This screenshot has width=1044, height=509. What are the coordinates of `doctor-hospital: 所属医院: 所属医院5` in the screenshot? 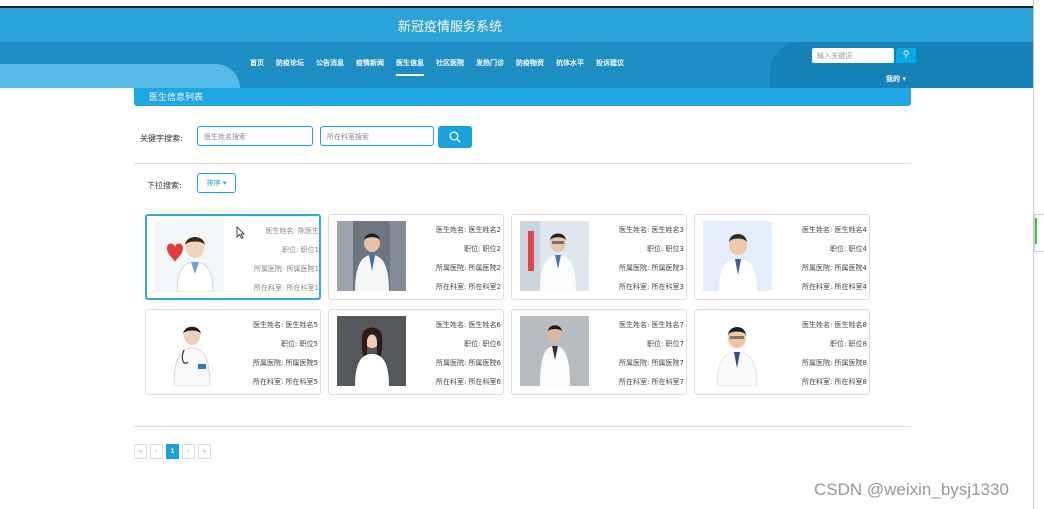 It's located at (285, 363).